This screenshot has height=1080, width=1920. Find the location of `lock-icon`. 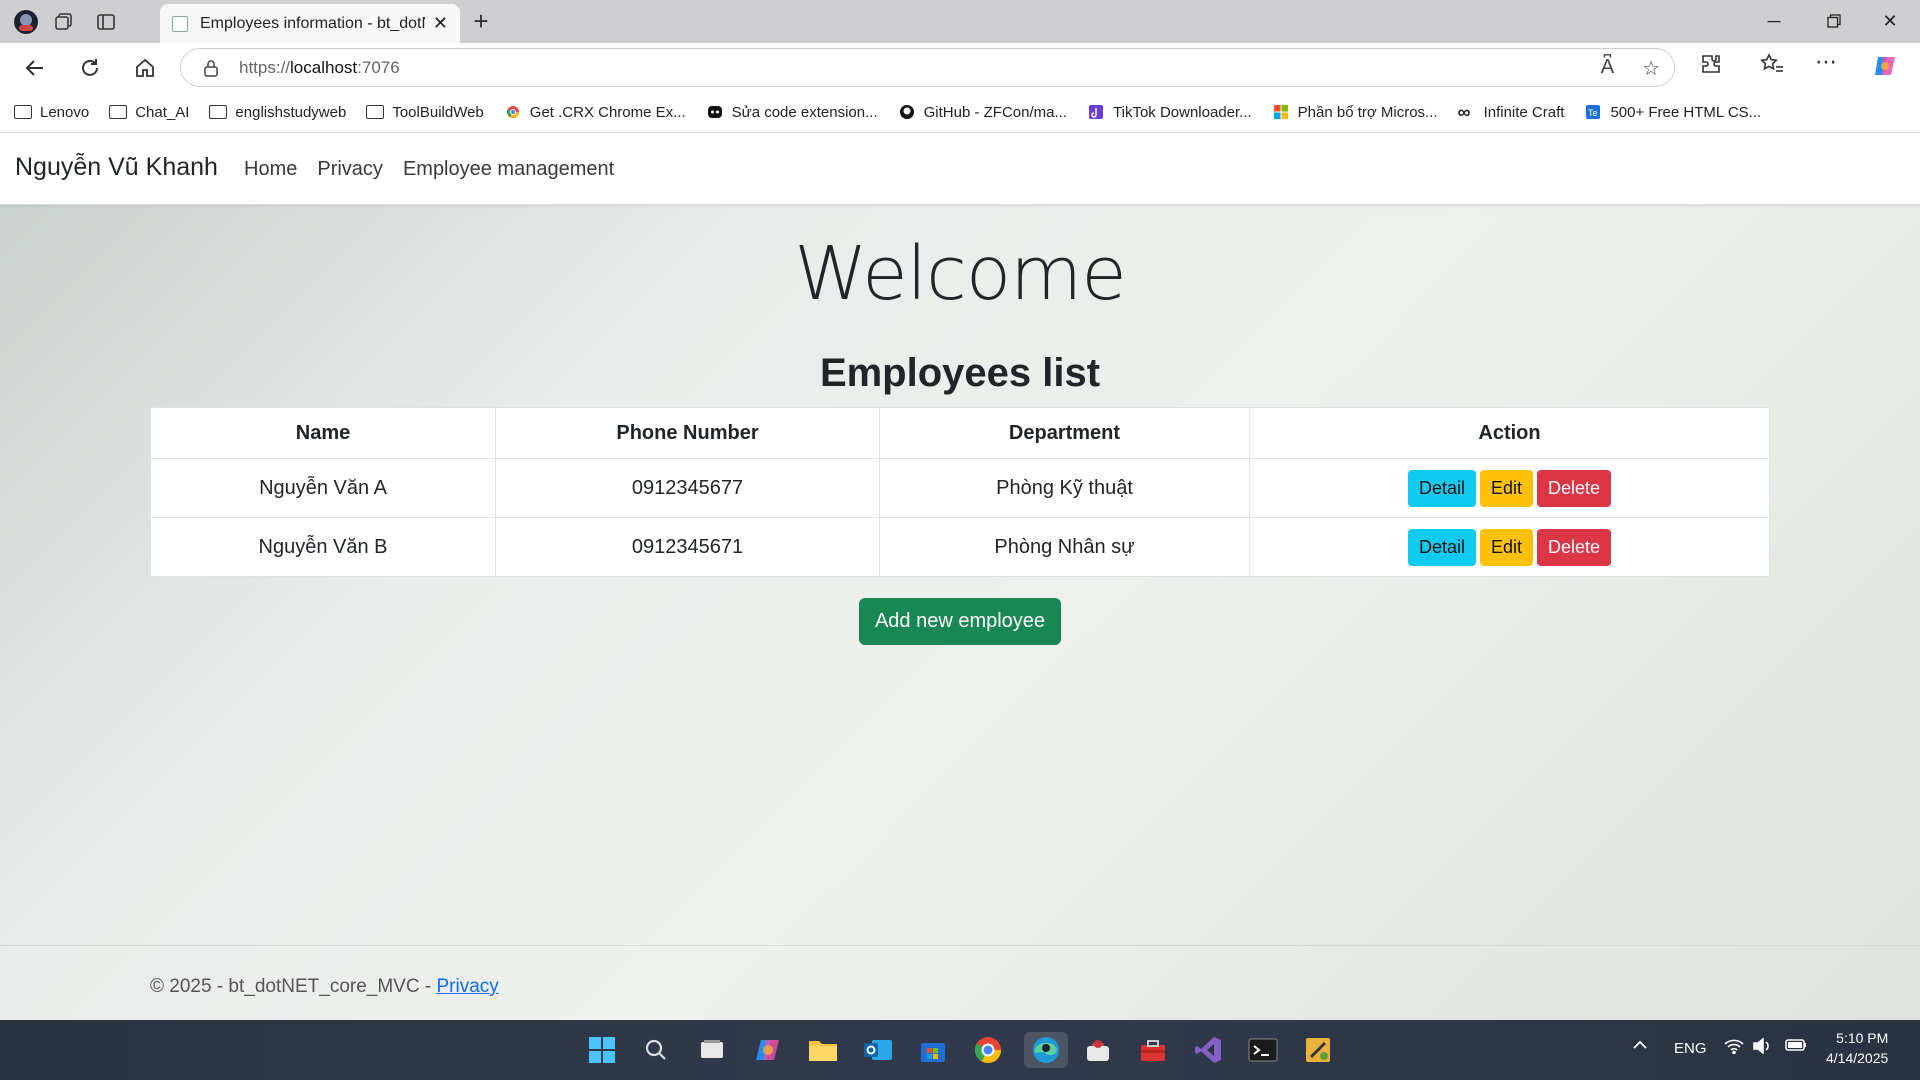

lock-icon is located at coordinates (211, 68).